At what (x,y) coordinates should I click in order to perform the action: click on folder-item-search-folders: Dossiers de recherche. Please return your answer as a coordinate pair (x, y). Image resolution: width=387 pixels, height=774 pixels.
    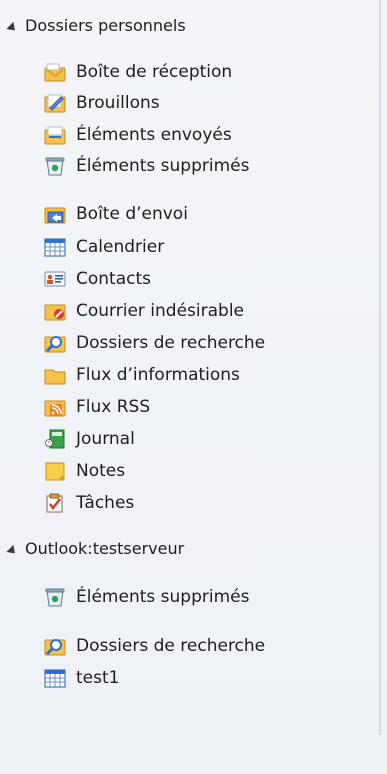
    Looking at the image, I should click on (154, 343).